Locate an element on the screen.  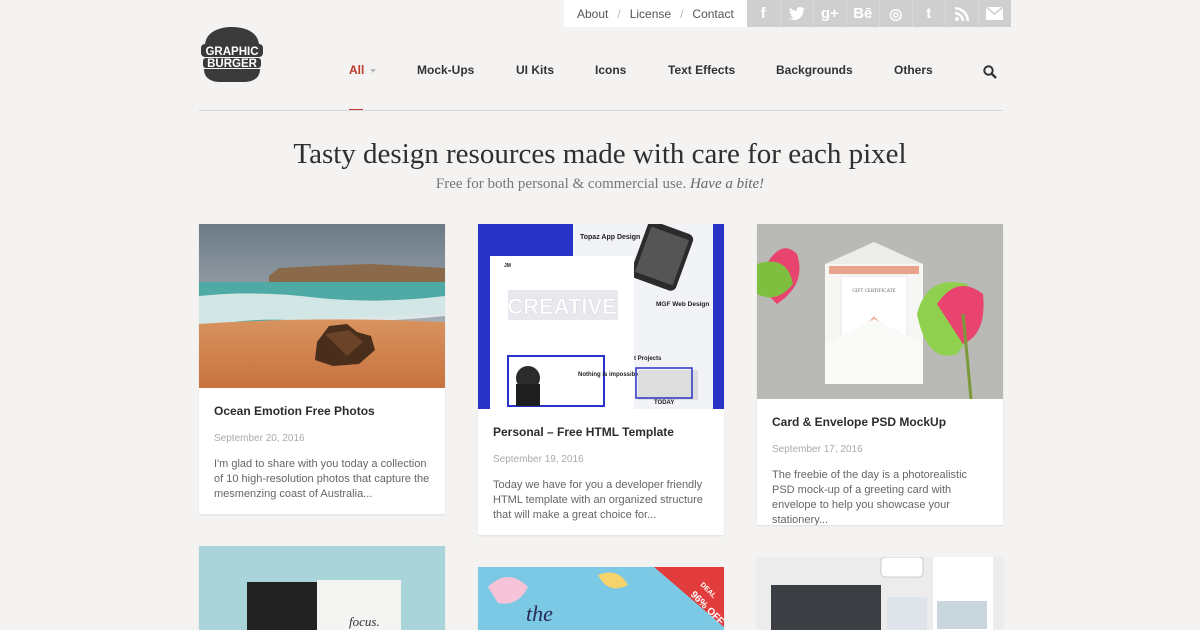
tumblr-icon: t is located at coordinates (928, 13).